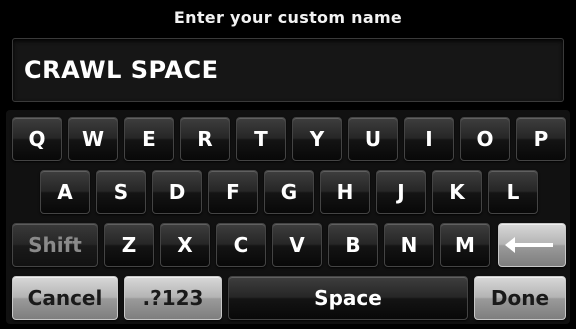  What do you see at coordinates (261, 139) in the screenshot?
I see `key-t: T` at bounding box center [261, 139].